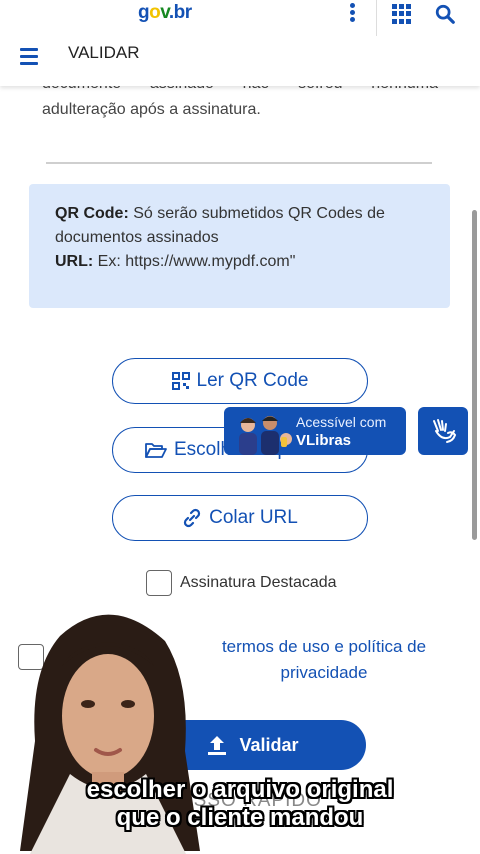 The height and width of the screenshot is (854, 480). I want to click on url-info: URL: Ex: https://www.mypdf.com", so click(175, 261).